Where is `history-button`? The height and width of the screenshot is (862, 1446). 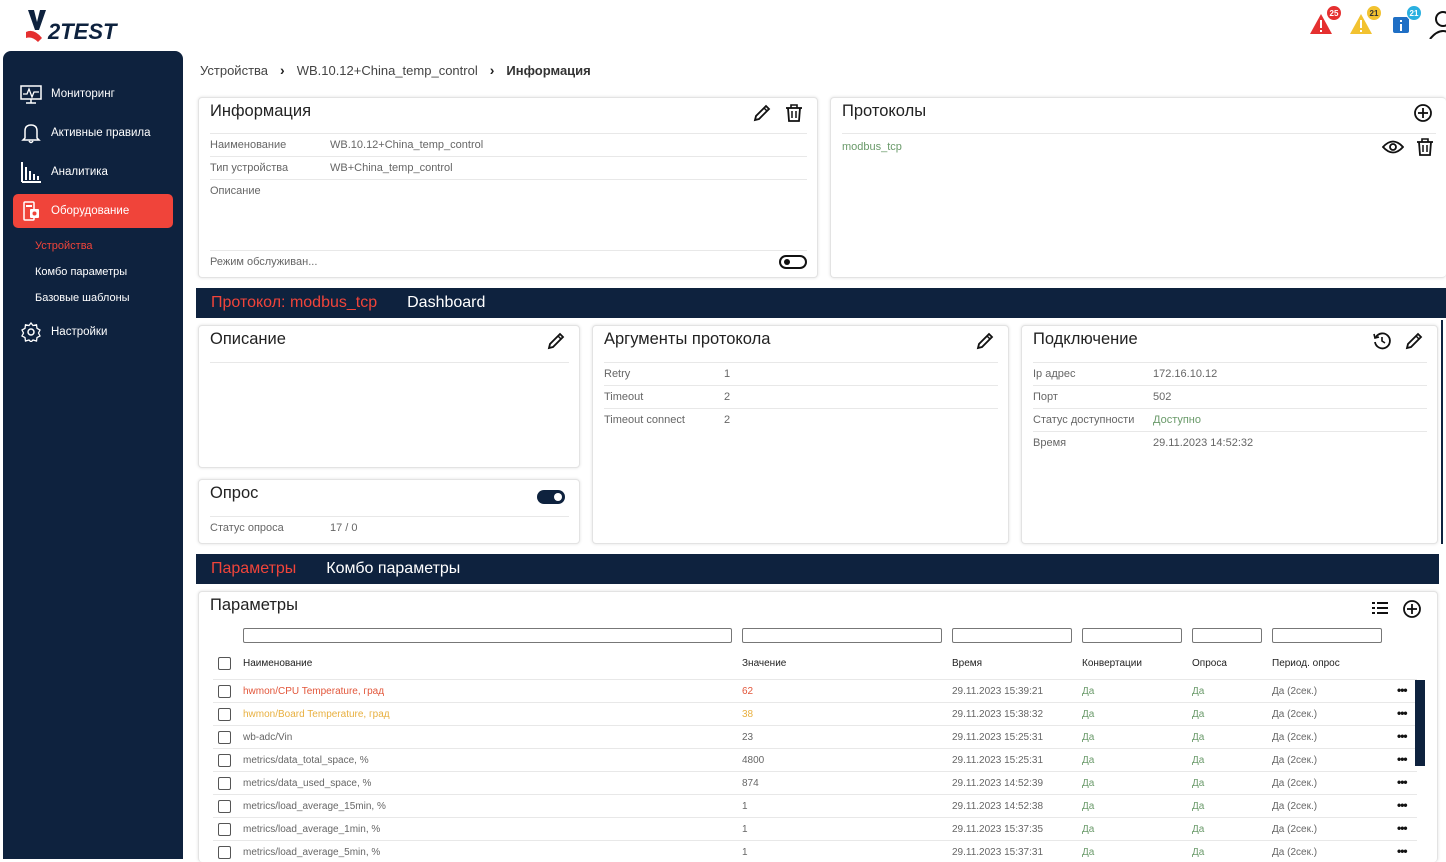
history-button is located at coordinates (1382, 341).